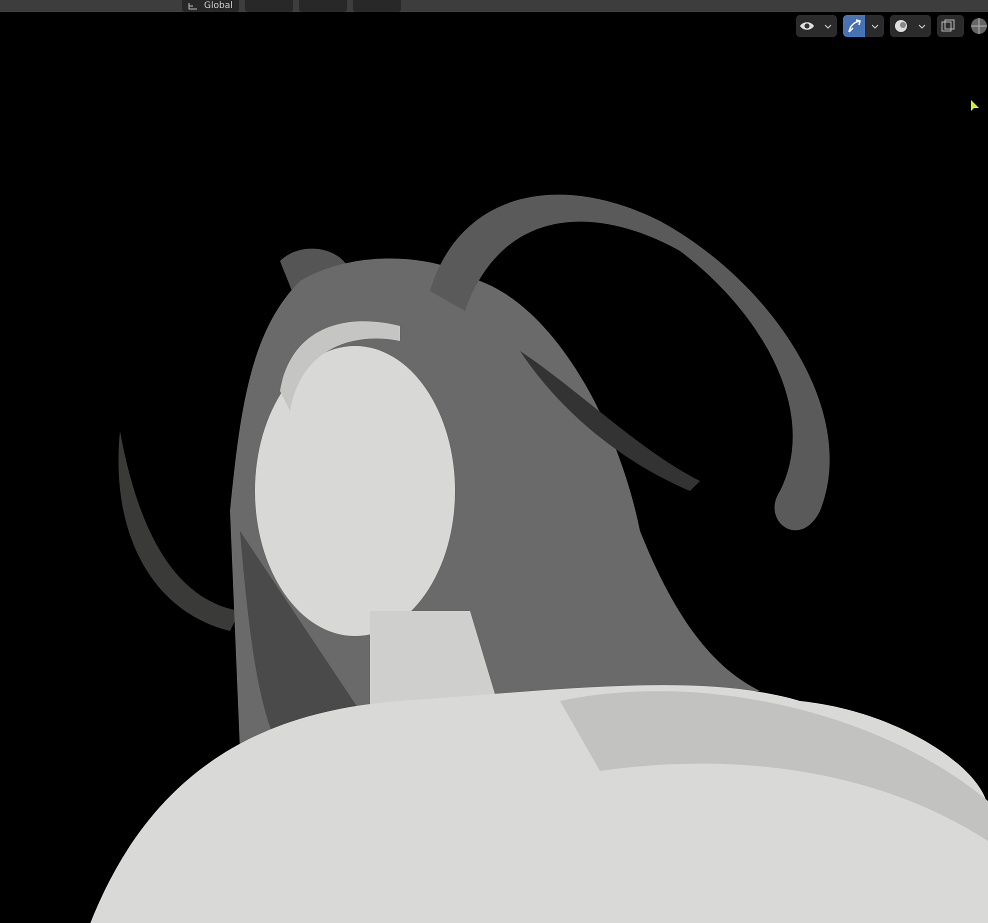 This screenshot has width=988, height=923. Describe the element at coordinates (975, 106) in the screenshot. I see `cursor-icon` at that location.